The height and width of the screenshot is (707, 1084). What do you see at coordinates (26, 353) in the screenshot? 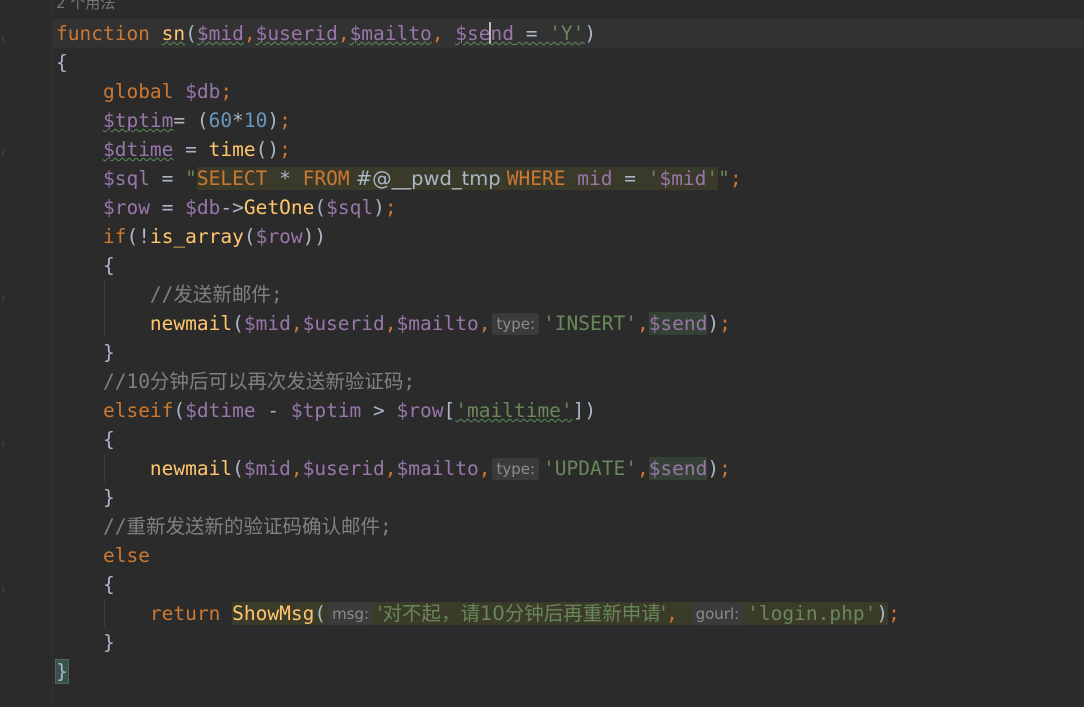
I see `line-gutter` at bounding box center [26, 353].